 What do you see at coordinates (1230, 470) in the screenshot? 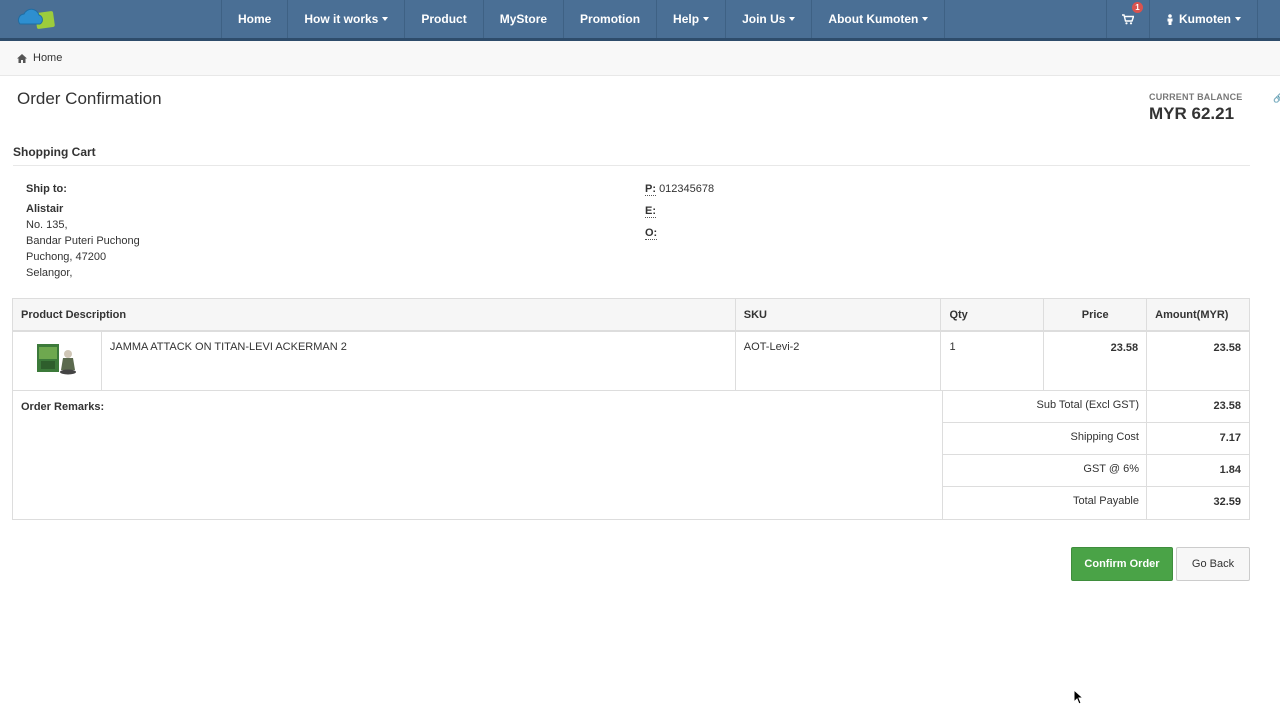
I see `gst-value: 1.84` at bounding box center [1230, 470].